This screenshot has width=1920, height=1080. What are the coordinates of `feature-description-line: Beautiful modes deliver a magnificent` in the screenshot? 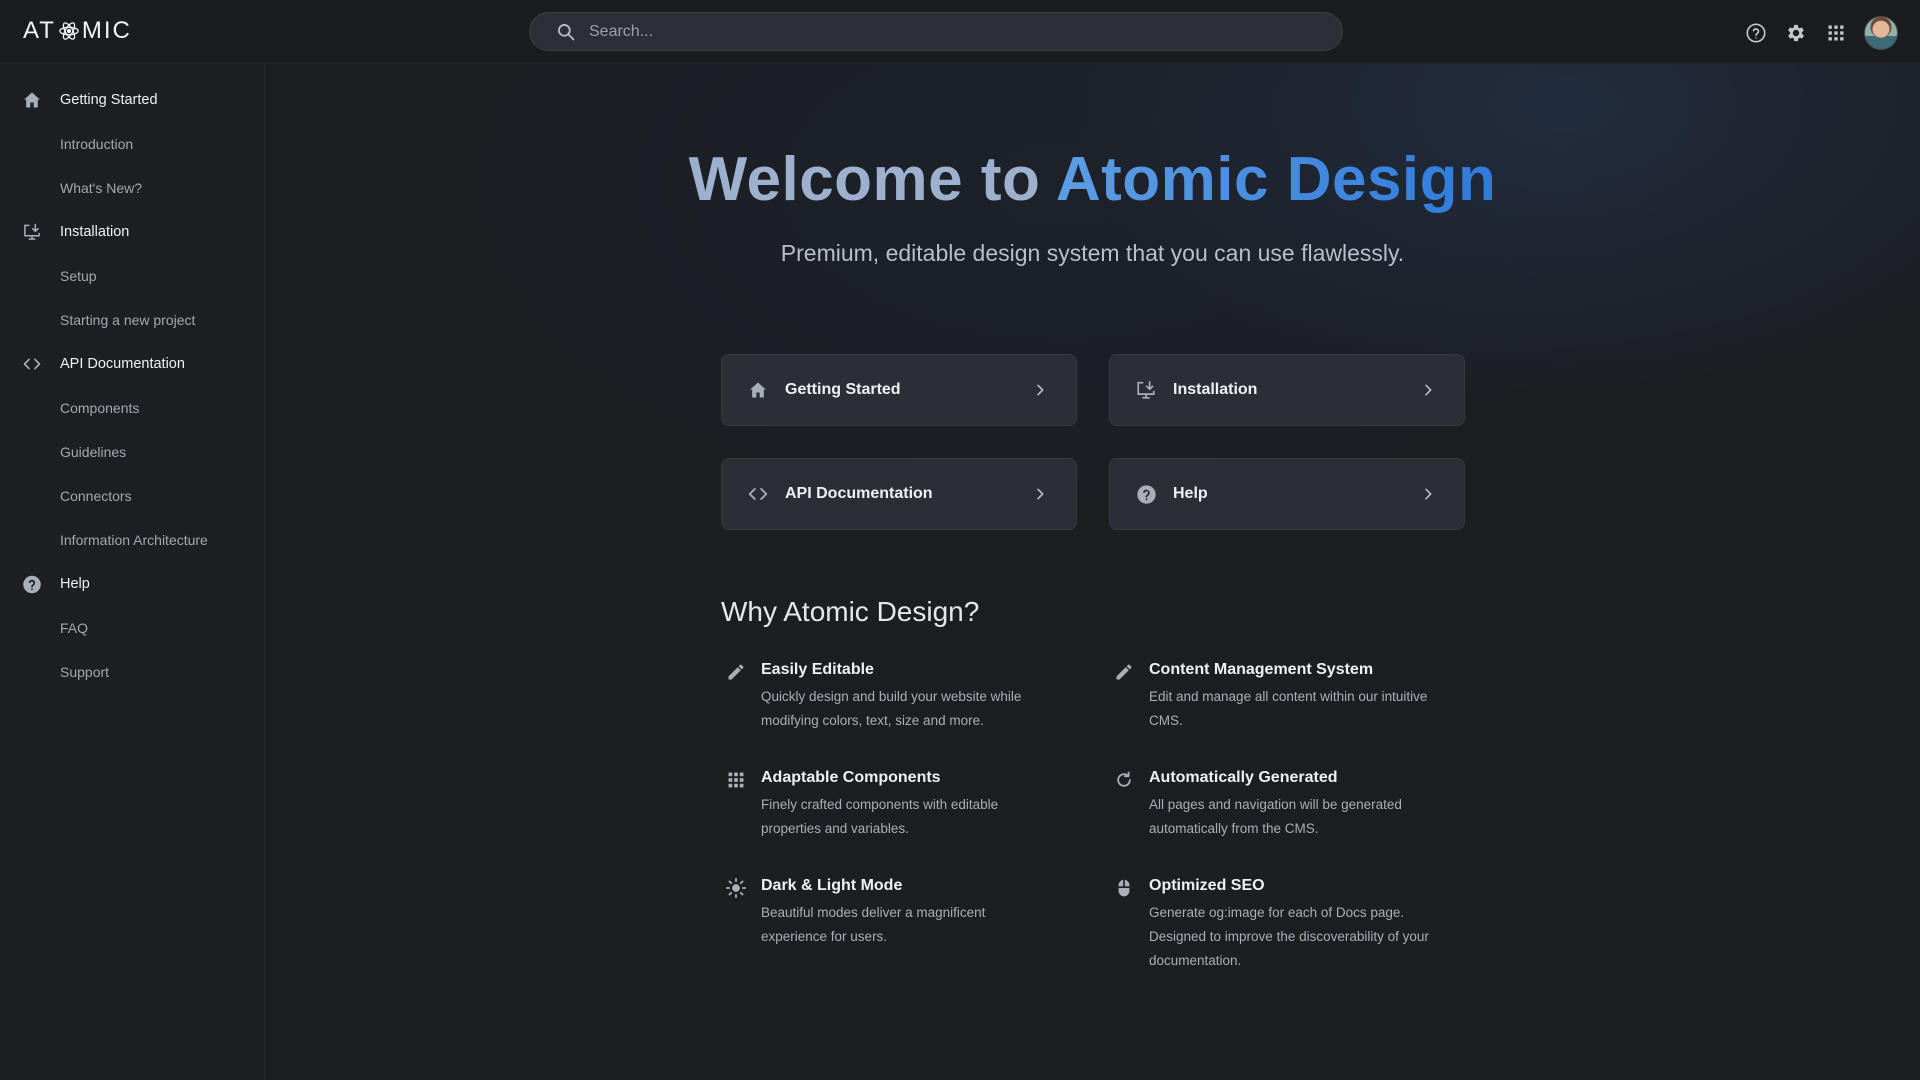 It's located at (873, 912).